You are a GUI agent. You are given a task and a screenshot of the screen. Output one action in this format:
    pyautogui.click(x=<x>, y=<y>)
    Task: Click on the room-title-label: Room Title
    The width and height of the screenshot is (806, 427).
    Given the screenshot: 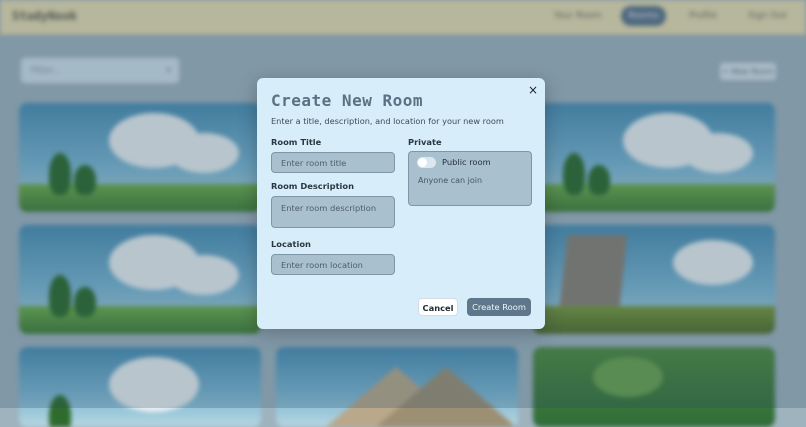 What is the action you would take?
    pyautogui.click(x=296, y=142)
    